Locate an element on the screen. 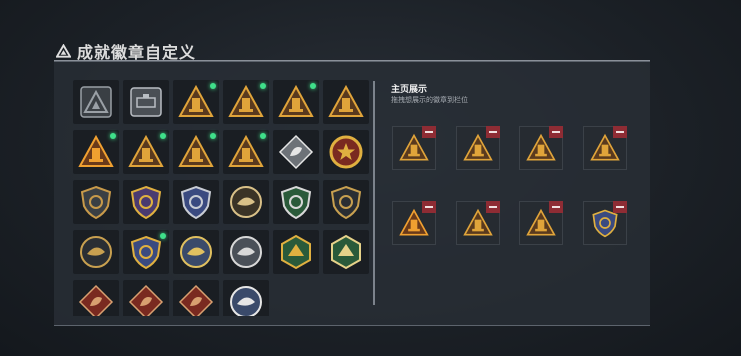 Image resolution: width=741 pixels, height=356 pixels. red-wolf-diamond-icon is located at coordinates (96, 300).